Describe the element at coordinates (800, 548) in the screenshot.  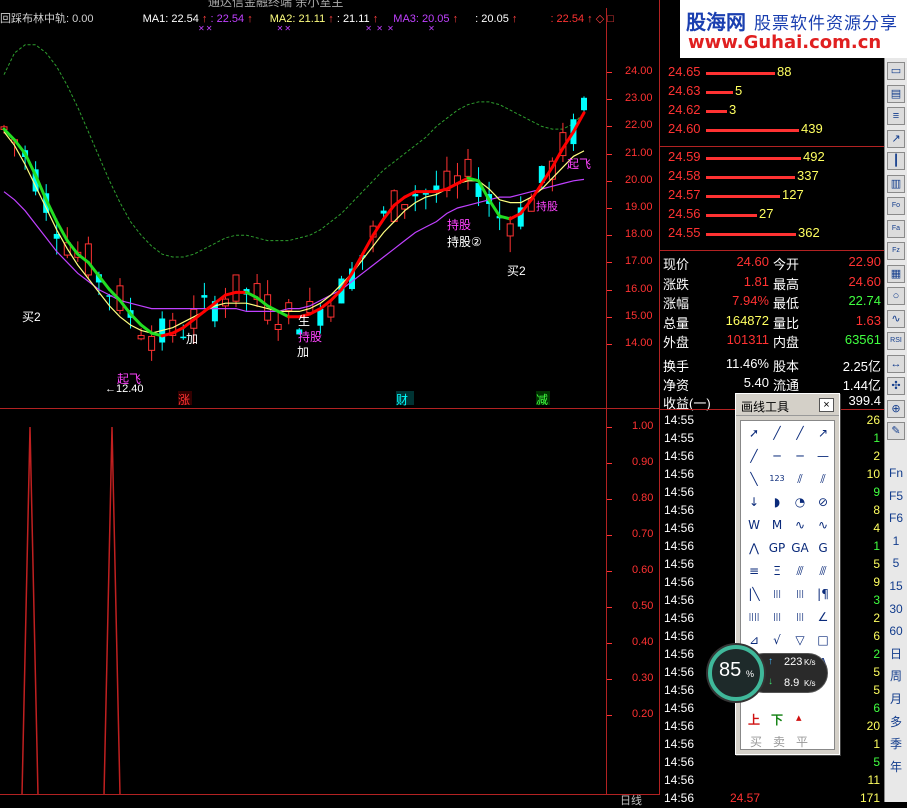
I see `ga-icon: GA` at that location.